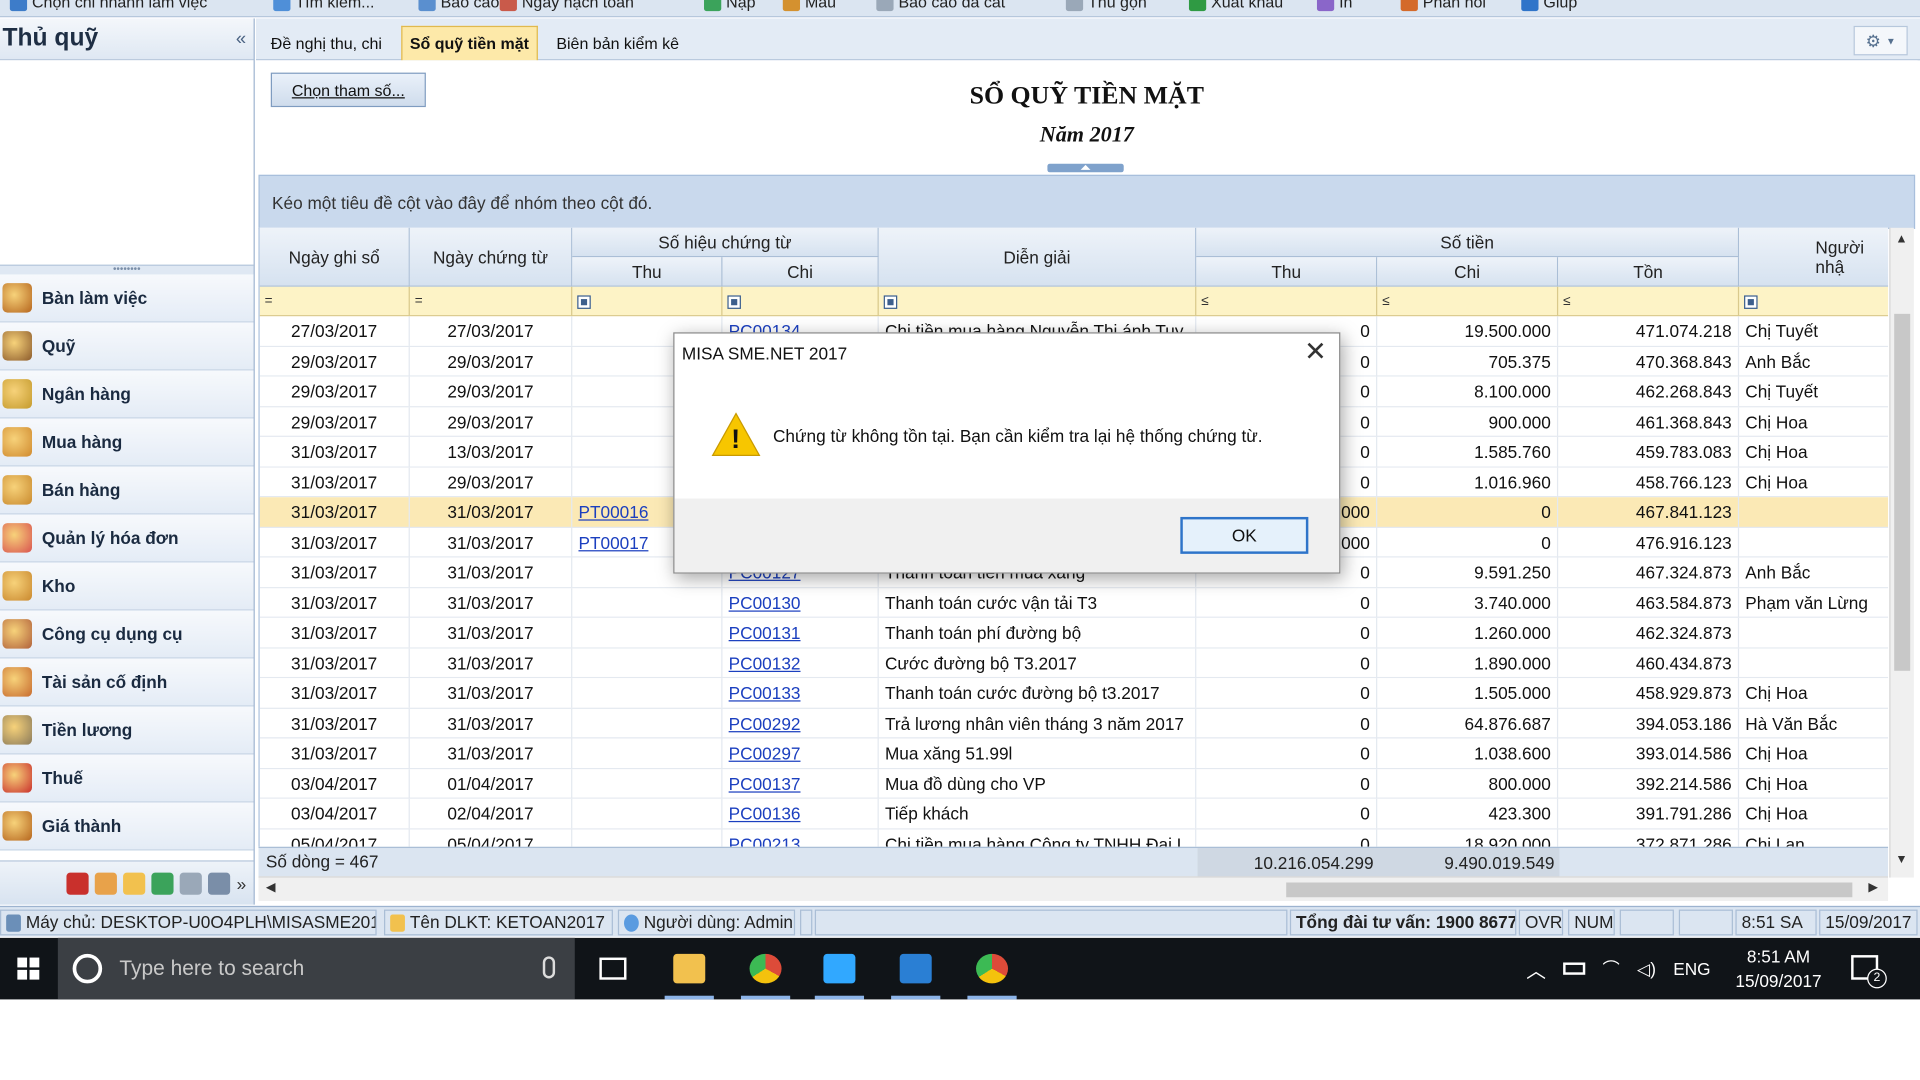  I want to click on volume-icon: ◁), so click(1646, 968).